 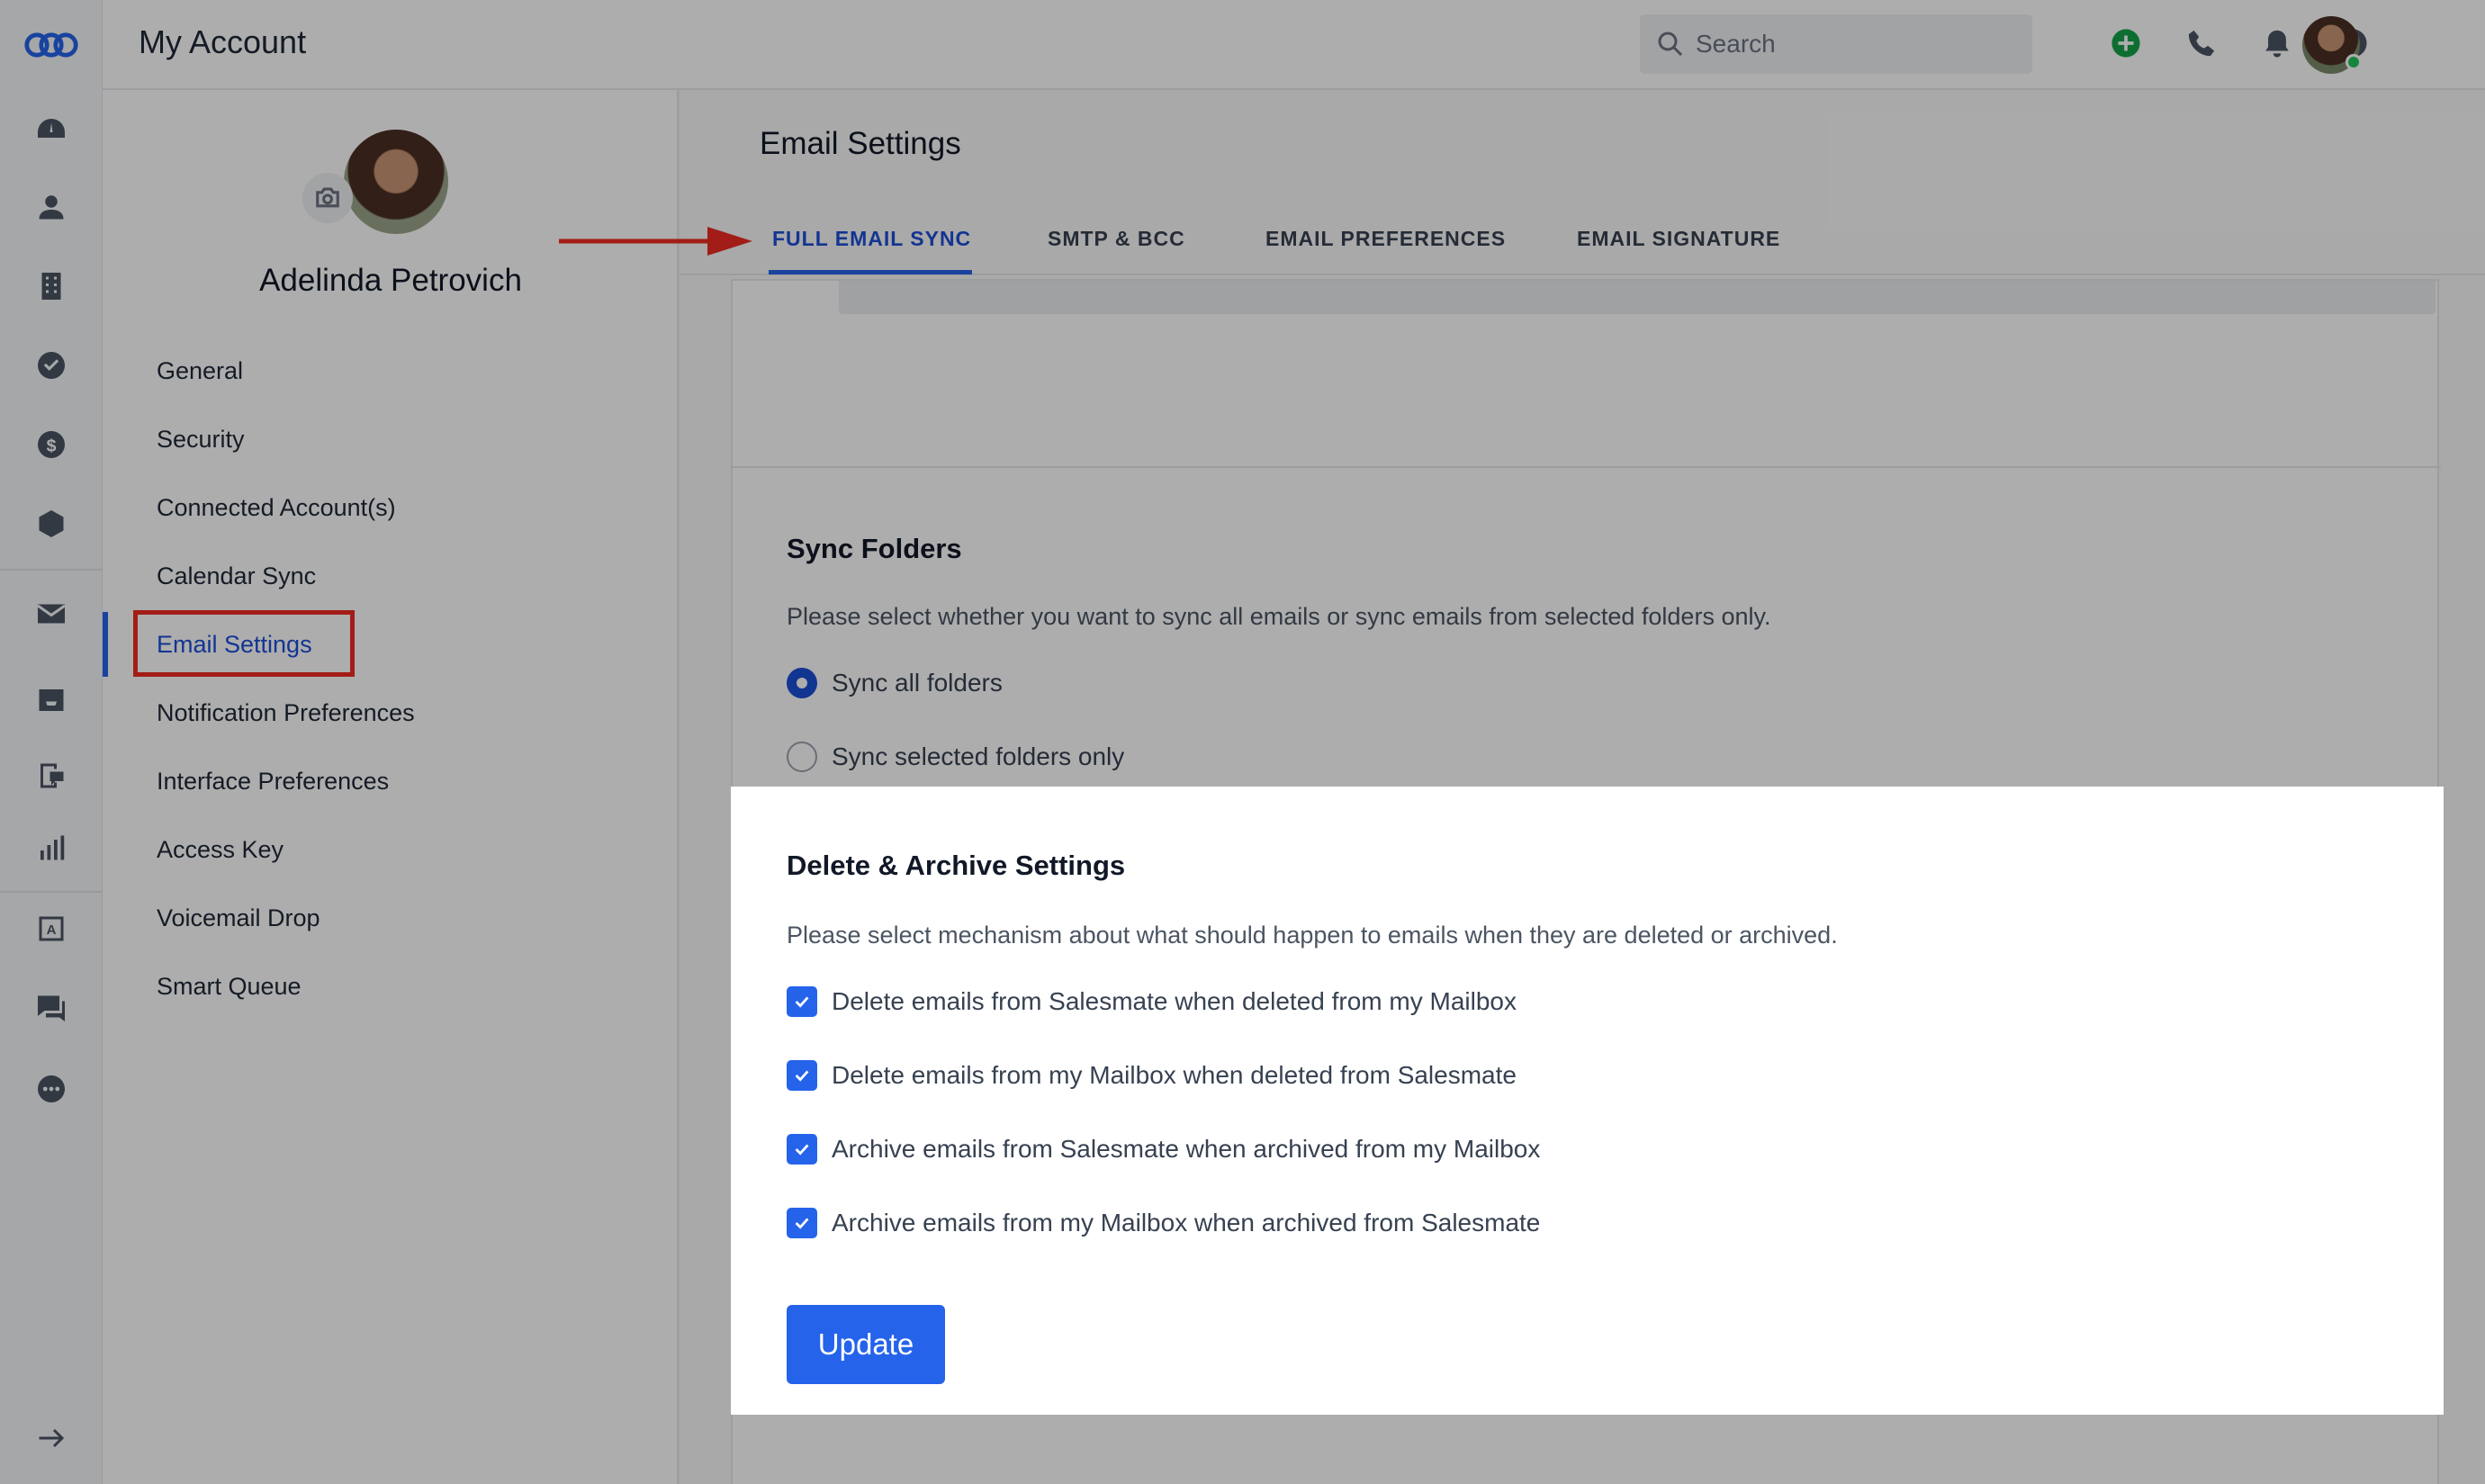 What do you see at coordinates (229, 987) in the screenshot?
I see `menu-item-smart-queue: Smart Queue` at bounding box center [229, 987].